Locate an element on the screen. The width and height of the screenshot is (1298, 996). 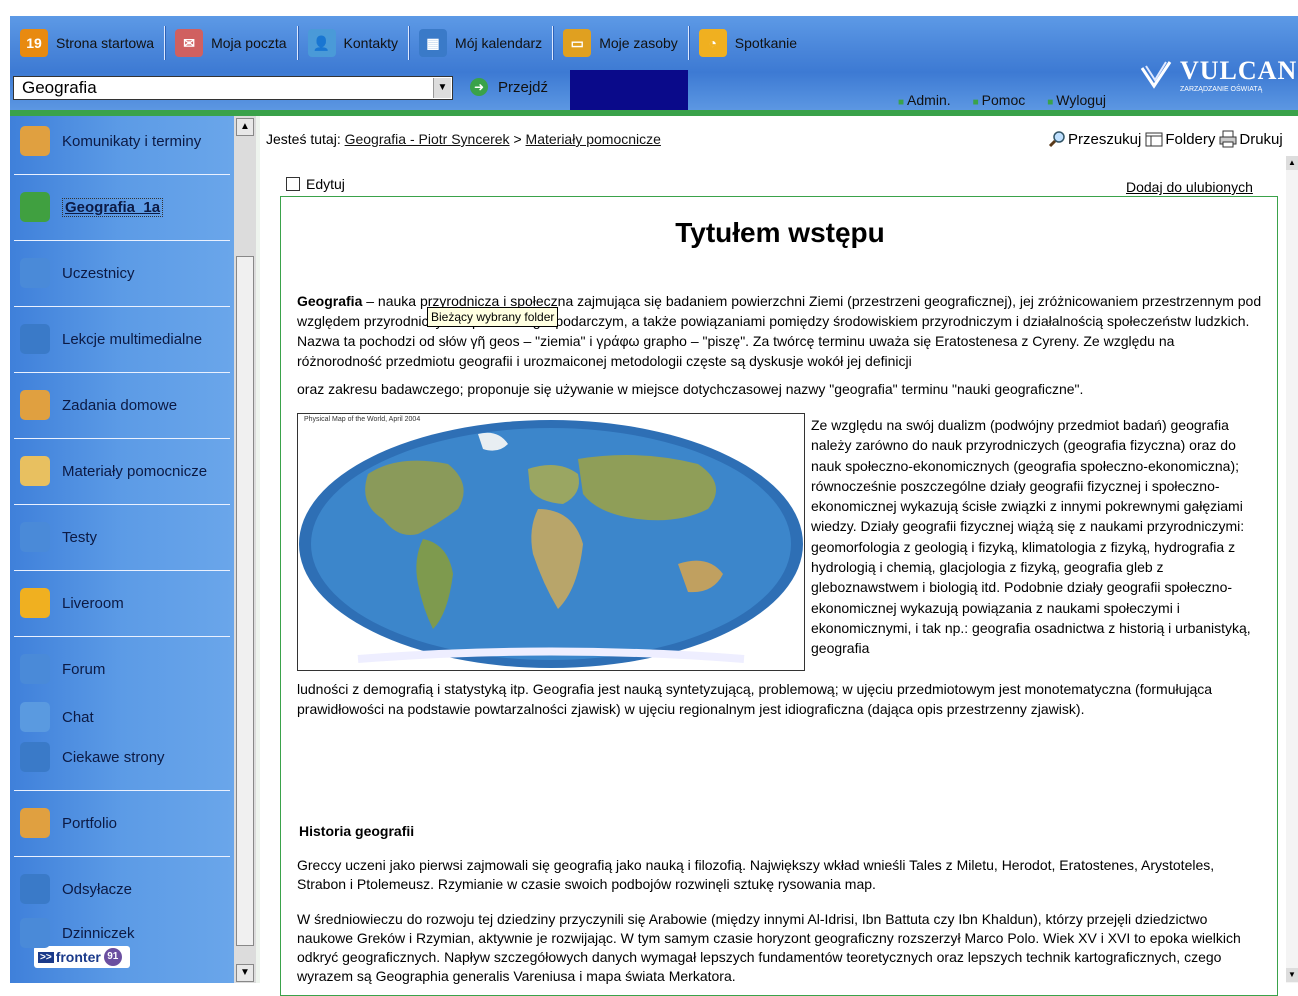
add-to-favorites-link: Dodaj do ulubionych is located at coordinates (1189, 187).